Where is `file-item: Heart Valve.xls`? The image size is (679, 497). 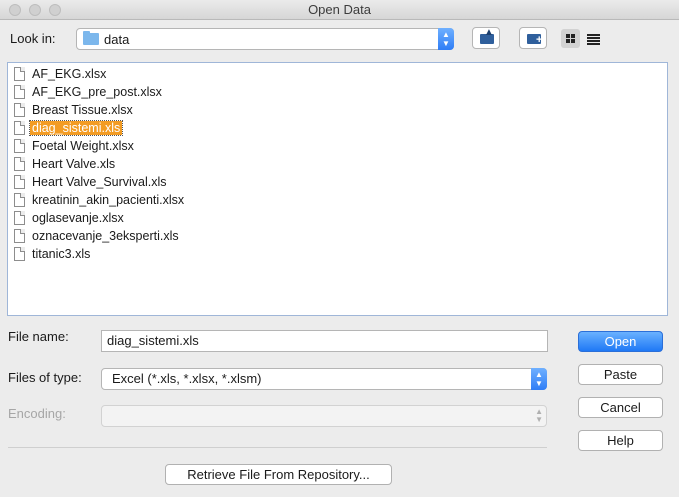
file-item: Heart Valve.xls is located at coordinates (63, 164).